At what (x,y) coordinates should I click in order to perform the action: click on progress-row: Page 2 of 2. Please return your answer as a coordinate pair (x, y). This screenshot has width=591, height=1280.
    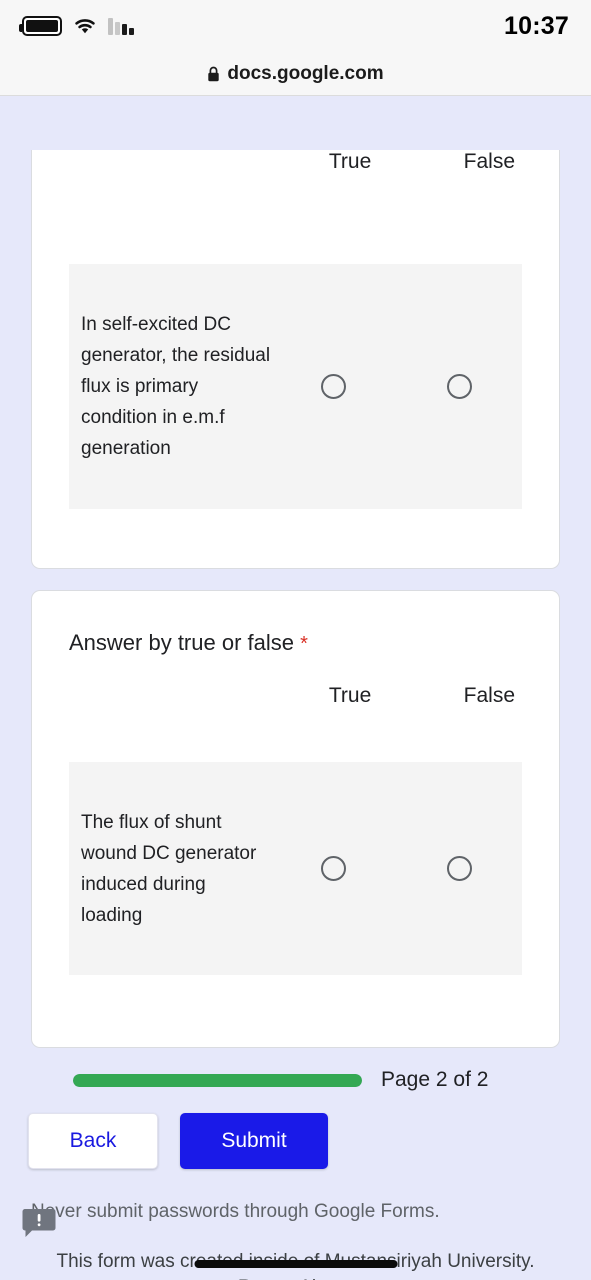
    Looking at the image, I should click on (295, 1080).